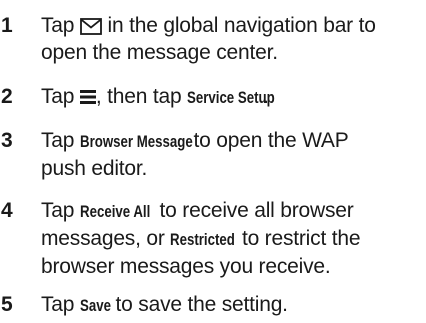  Describe the element at coordinates (7, 210) in the screenshot. I see `step-number: 4` at that location.